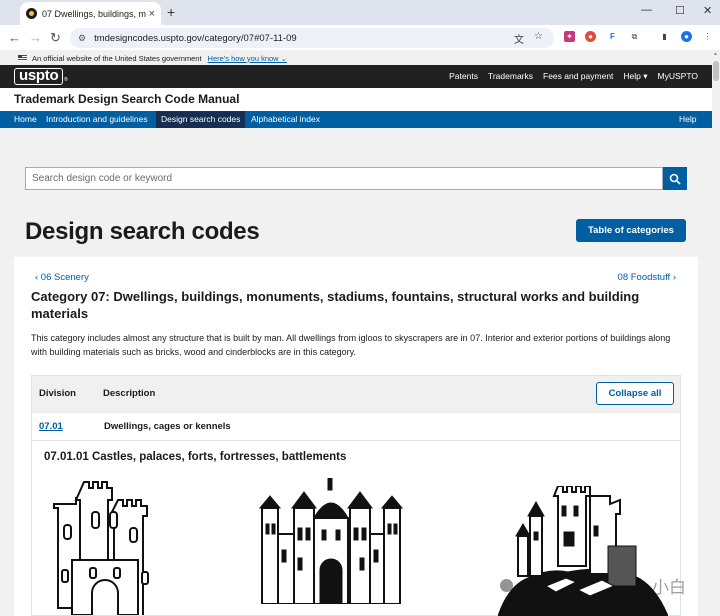 This screenshot has height=616, width=720. I want to click on search-input, so click(344, 178).